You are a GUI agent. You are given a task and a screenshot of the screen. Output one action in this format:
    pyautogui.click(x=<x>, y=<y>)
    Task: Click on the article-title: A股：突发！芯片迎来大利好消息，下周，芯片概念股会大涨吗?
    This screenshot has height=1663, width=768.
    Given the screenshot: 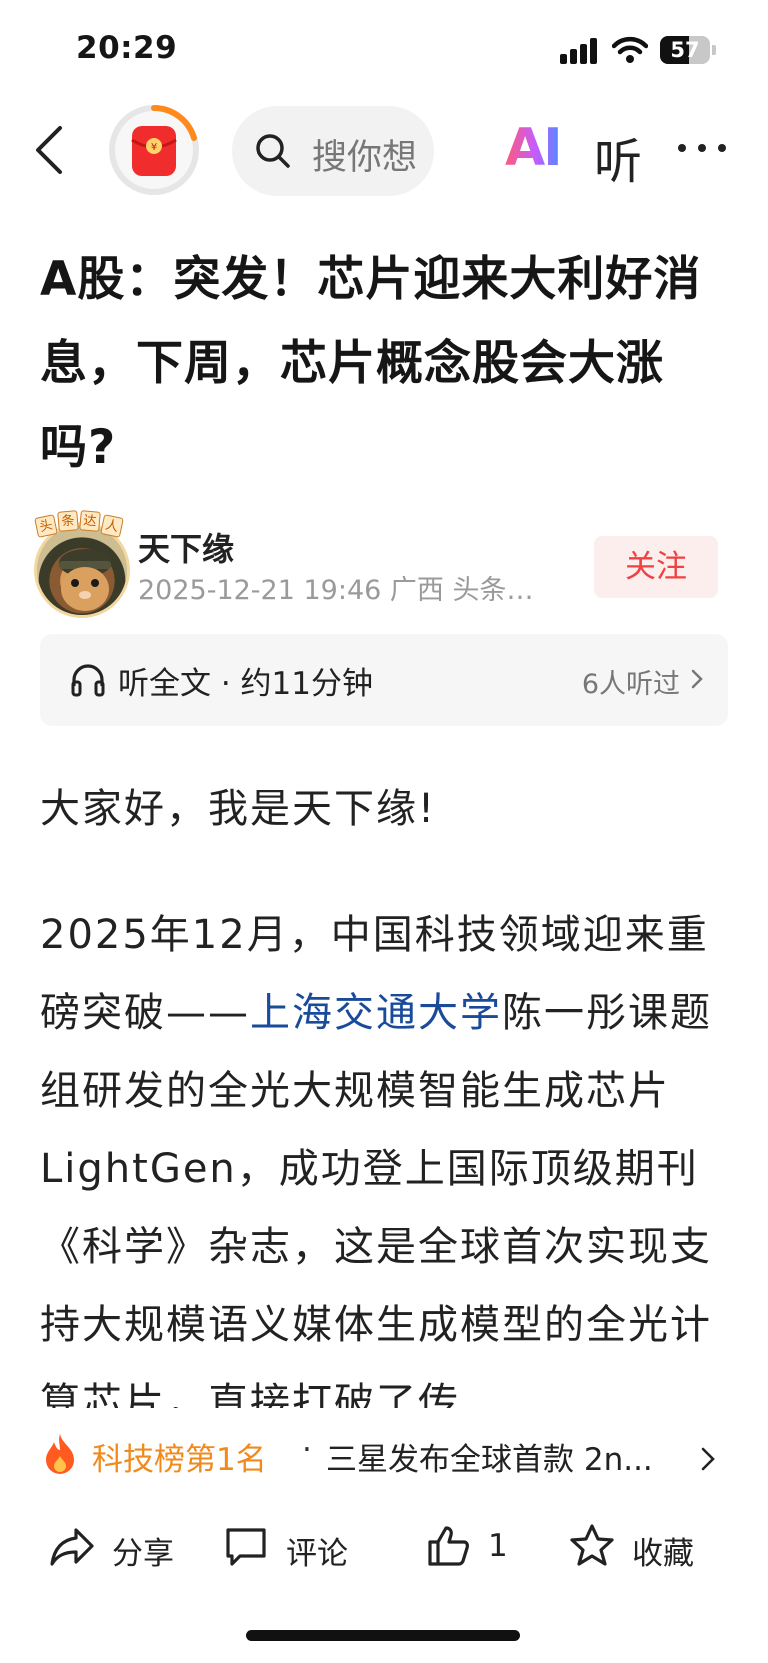 What is the action you would take?
    pyautogui.click(x=371, y=363)
    